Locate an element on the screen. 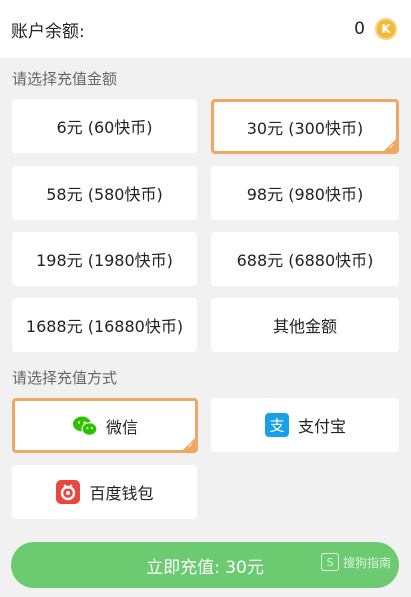 This screenshot has width=411, height=597. amount-option-label: 其他金额 is located at coordinates (304, 326).